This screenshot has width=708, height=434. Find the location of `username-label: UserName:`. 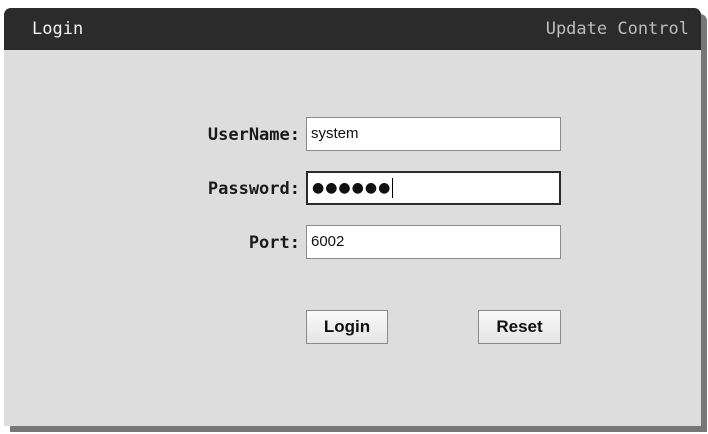

username-label: UserName: is located at coordinates (253, 135).